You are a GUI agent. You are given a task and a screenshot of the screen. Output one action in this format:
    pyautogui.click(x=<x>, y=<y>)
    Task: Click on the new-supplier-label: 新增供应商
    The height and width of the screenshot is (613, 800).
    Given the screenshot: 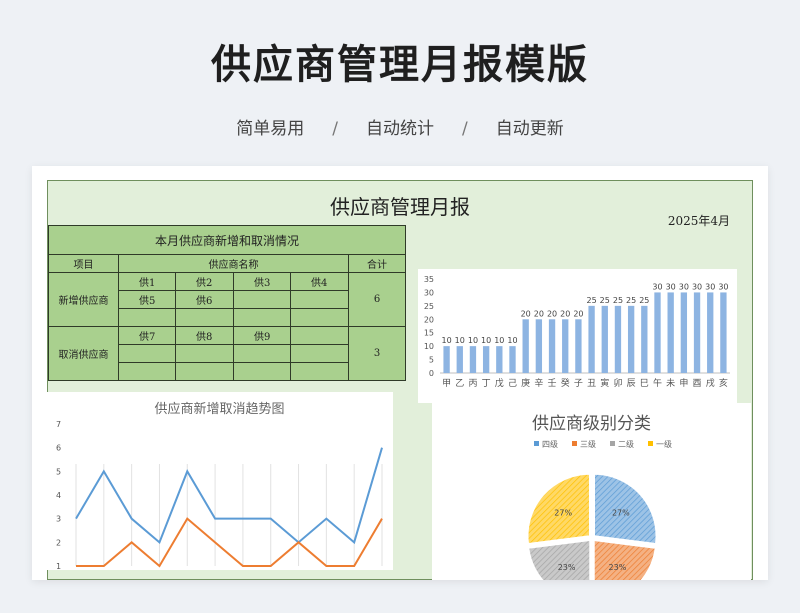 What is the action you would take?
    pyautogui.click(x=83, y=299)
    